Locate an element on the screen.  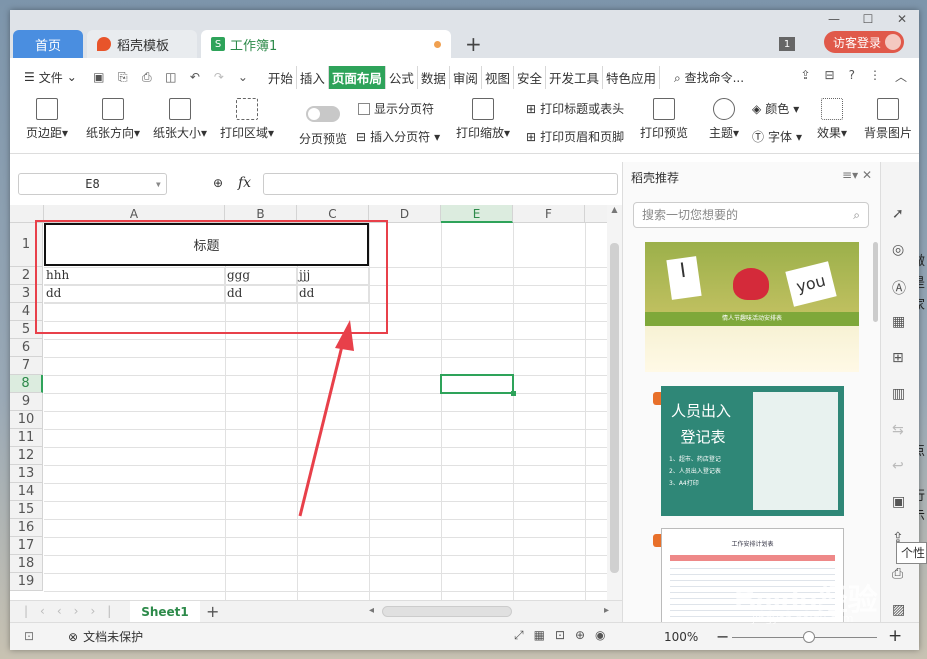
vertical-scrollbar: ▲ is located at coordinates (614, 402).